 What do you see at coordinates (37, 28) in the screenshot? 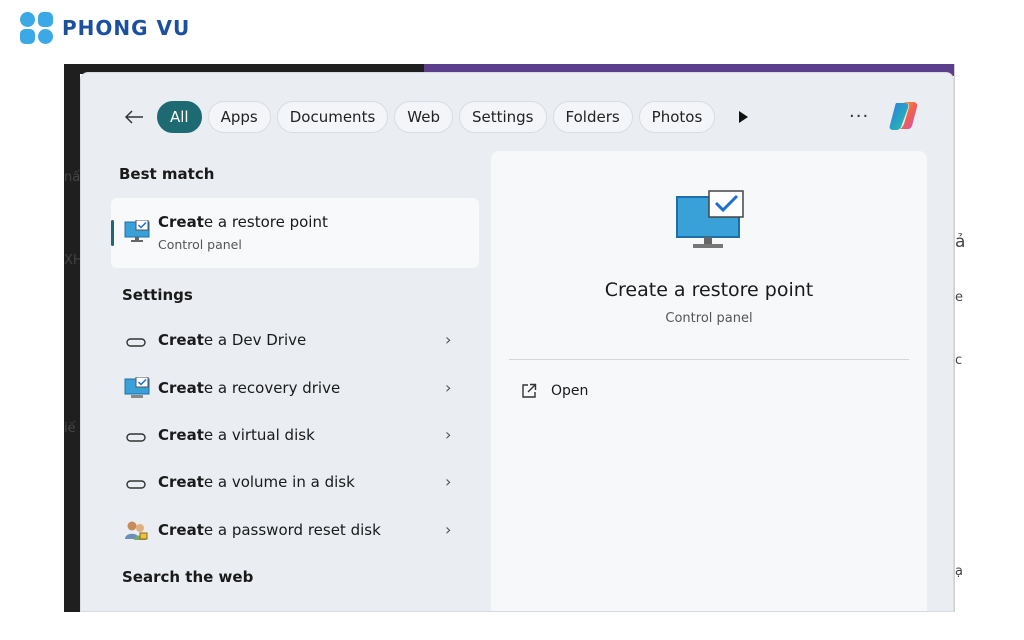
I see `logo-mark-icon` at bounding box center [37, 28].